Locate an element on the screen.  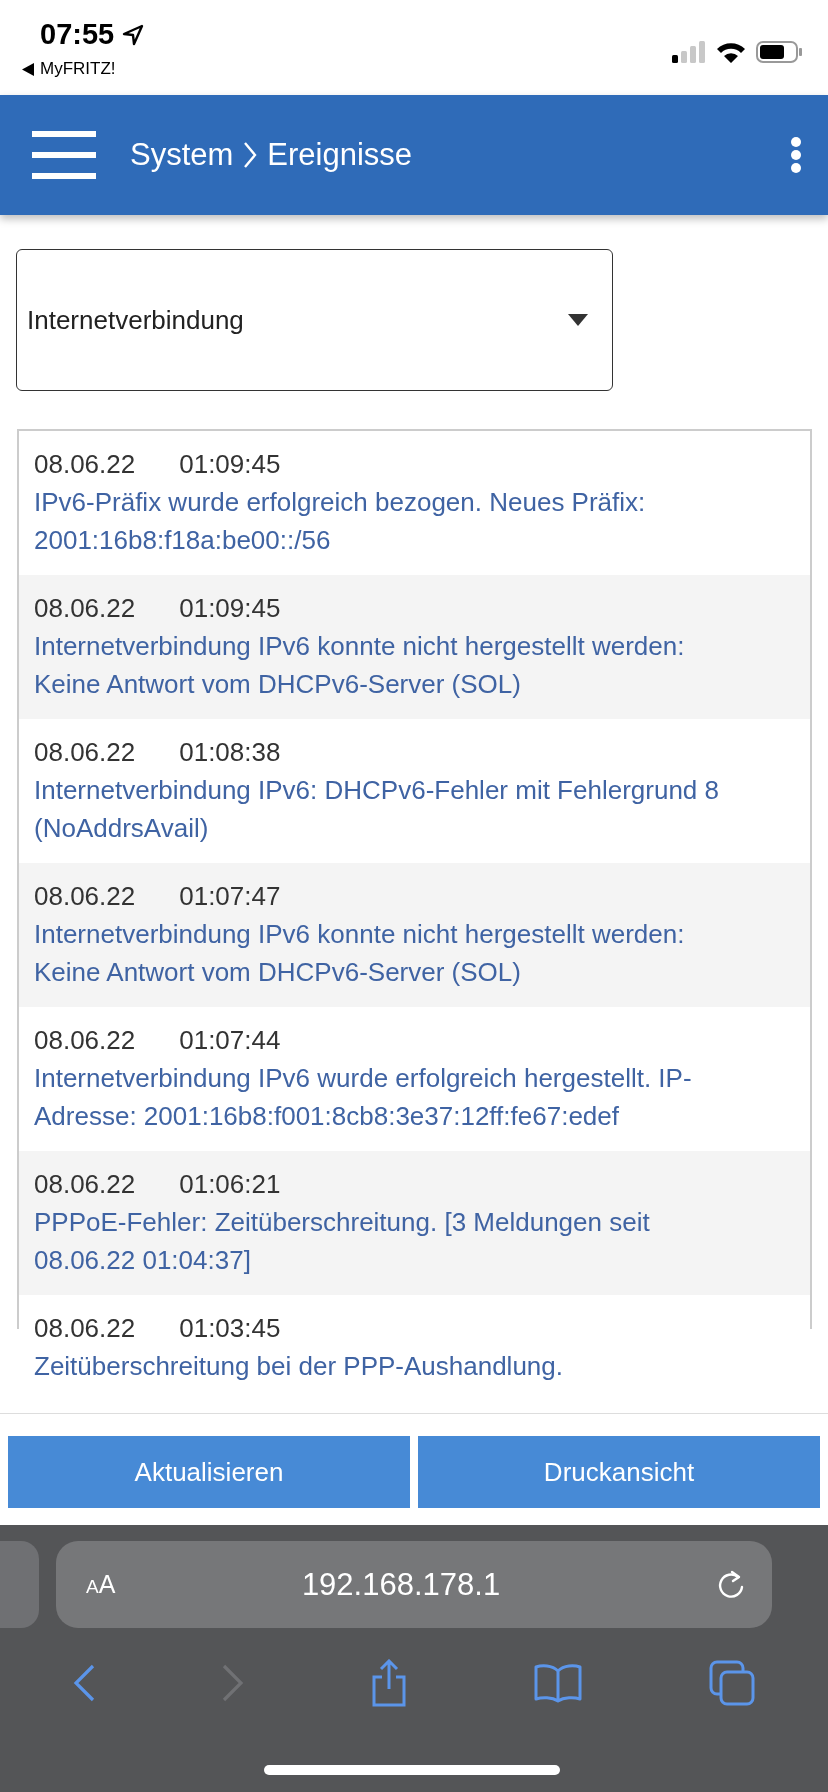
action-button: Druckansicht is located at coordinates (619, 1472).